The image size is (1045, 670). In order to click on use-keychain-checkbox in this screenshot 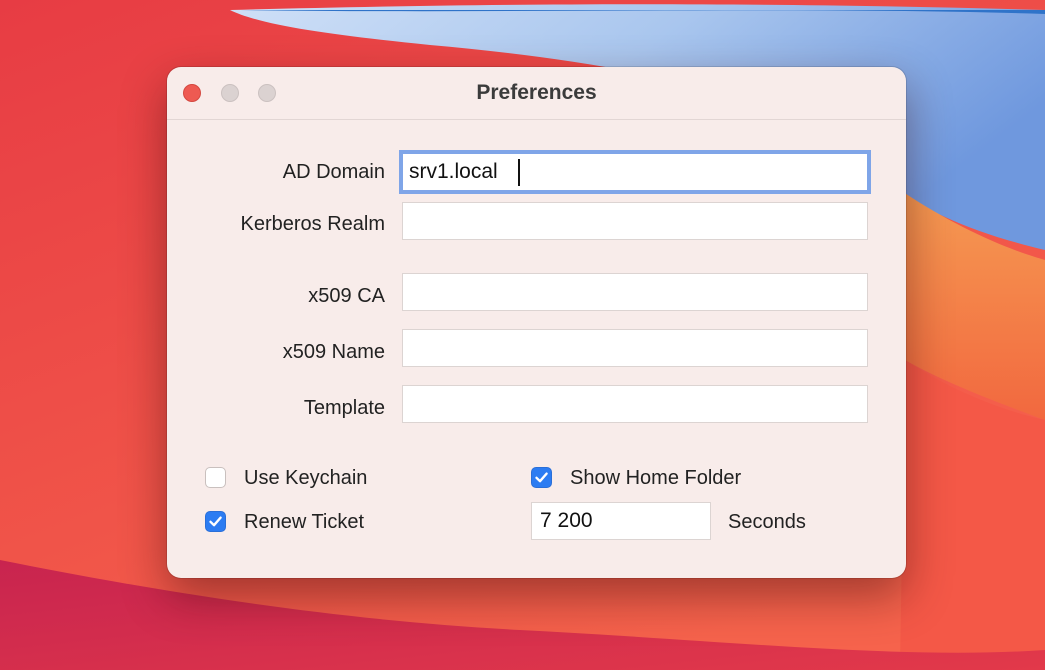, I will do `click(215, 477)`.